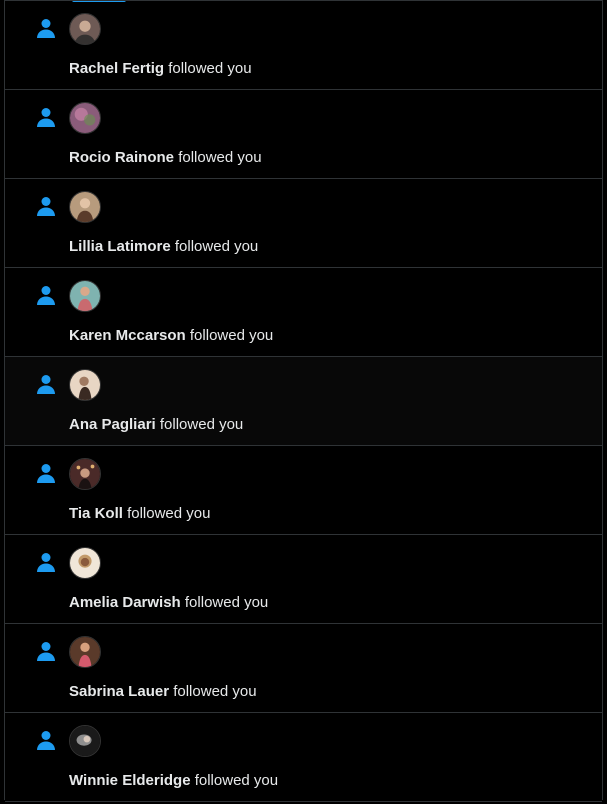 The height and width of the screenshot is (804, 607). What do you see at coordinates (127, 335) in the screenshot?
I see `user-name-link: Karen Mccarson` at bounding box center [127, 335].